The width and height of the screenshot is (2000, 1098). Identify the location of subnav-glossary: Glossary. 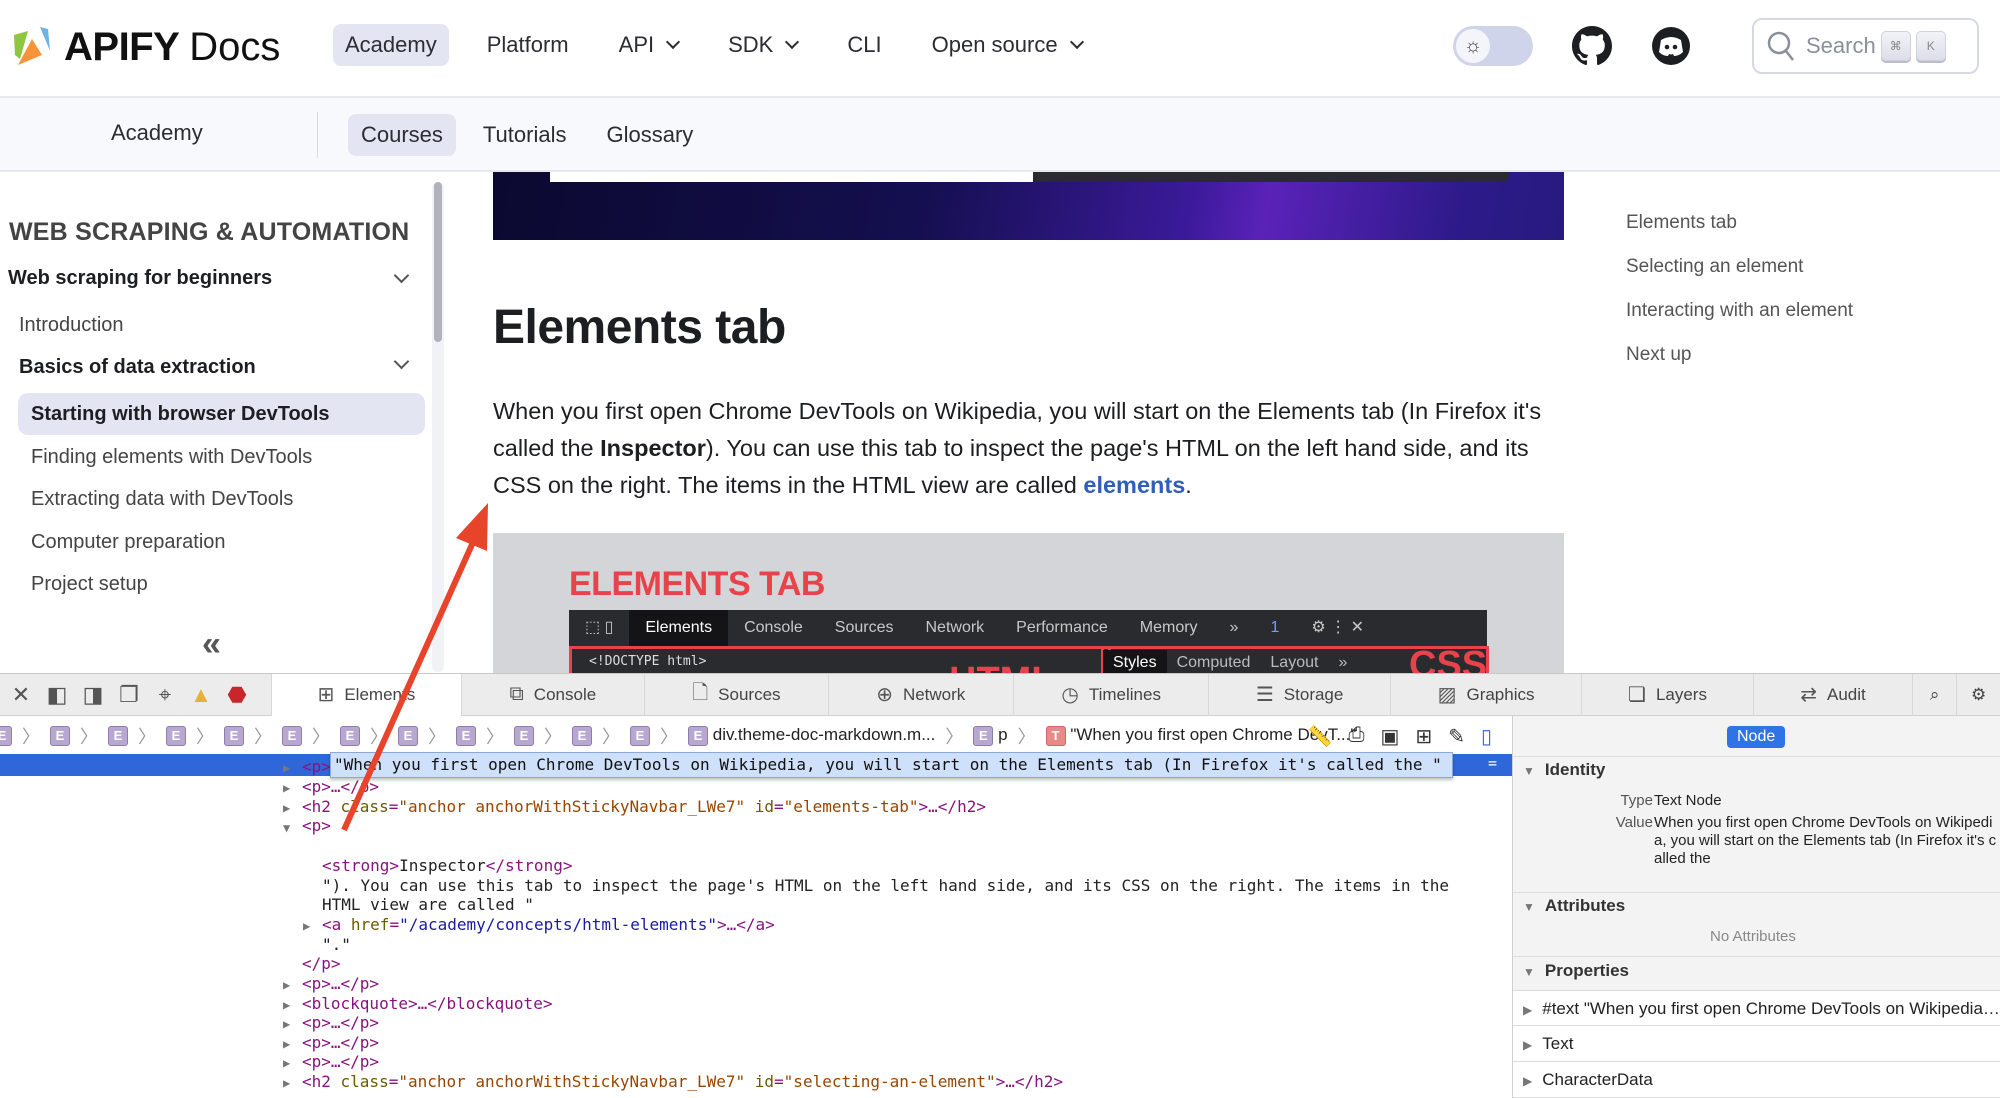
(649, 135).